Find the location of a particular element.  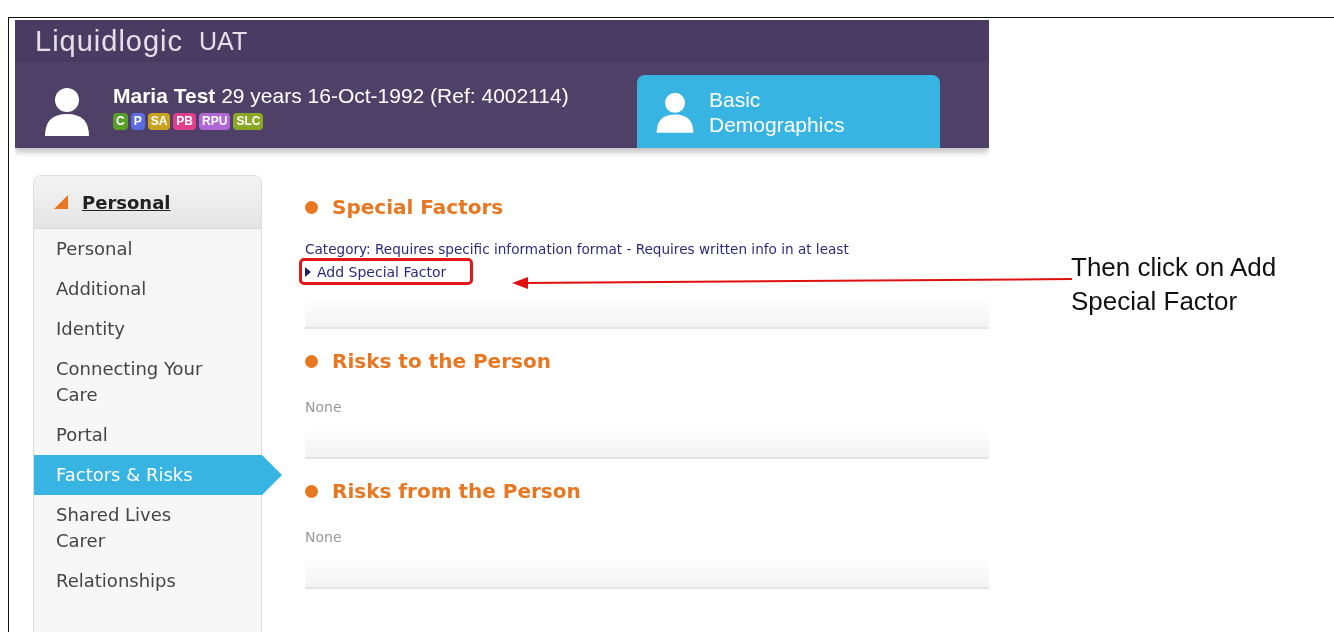

annotation-text: Then click on Add Special Factor is located at coordinates (1174, 284).